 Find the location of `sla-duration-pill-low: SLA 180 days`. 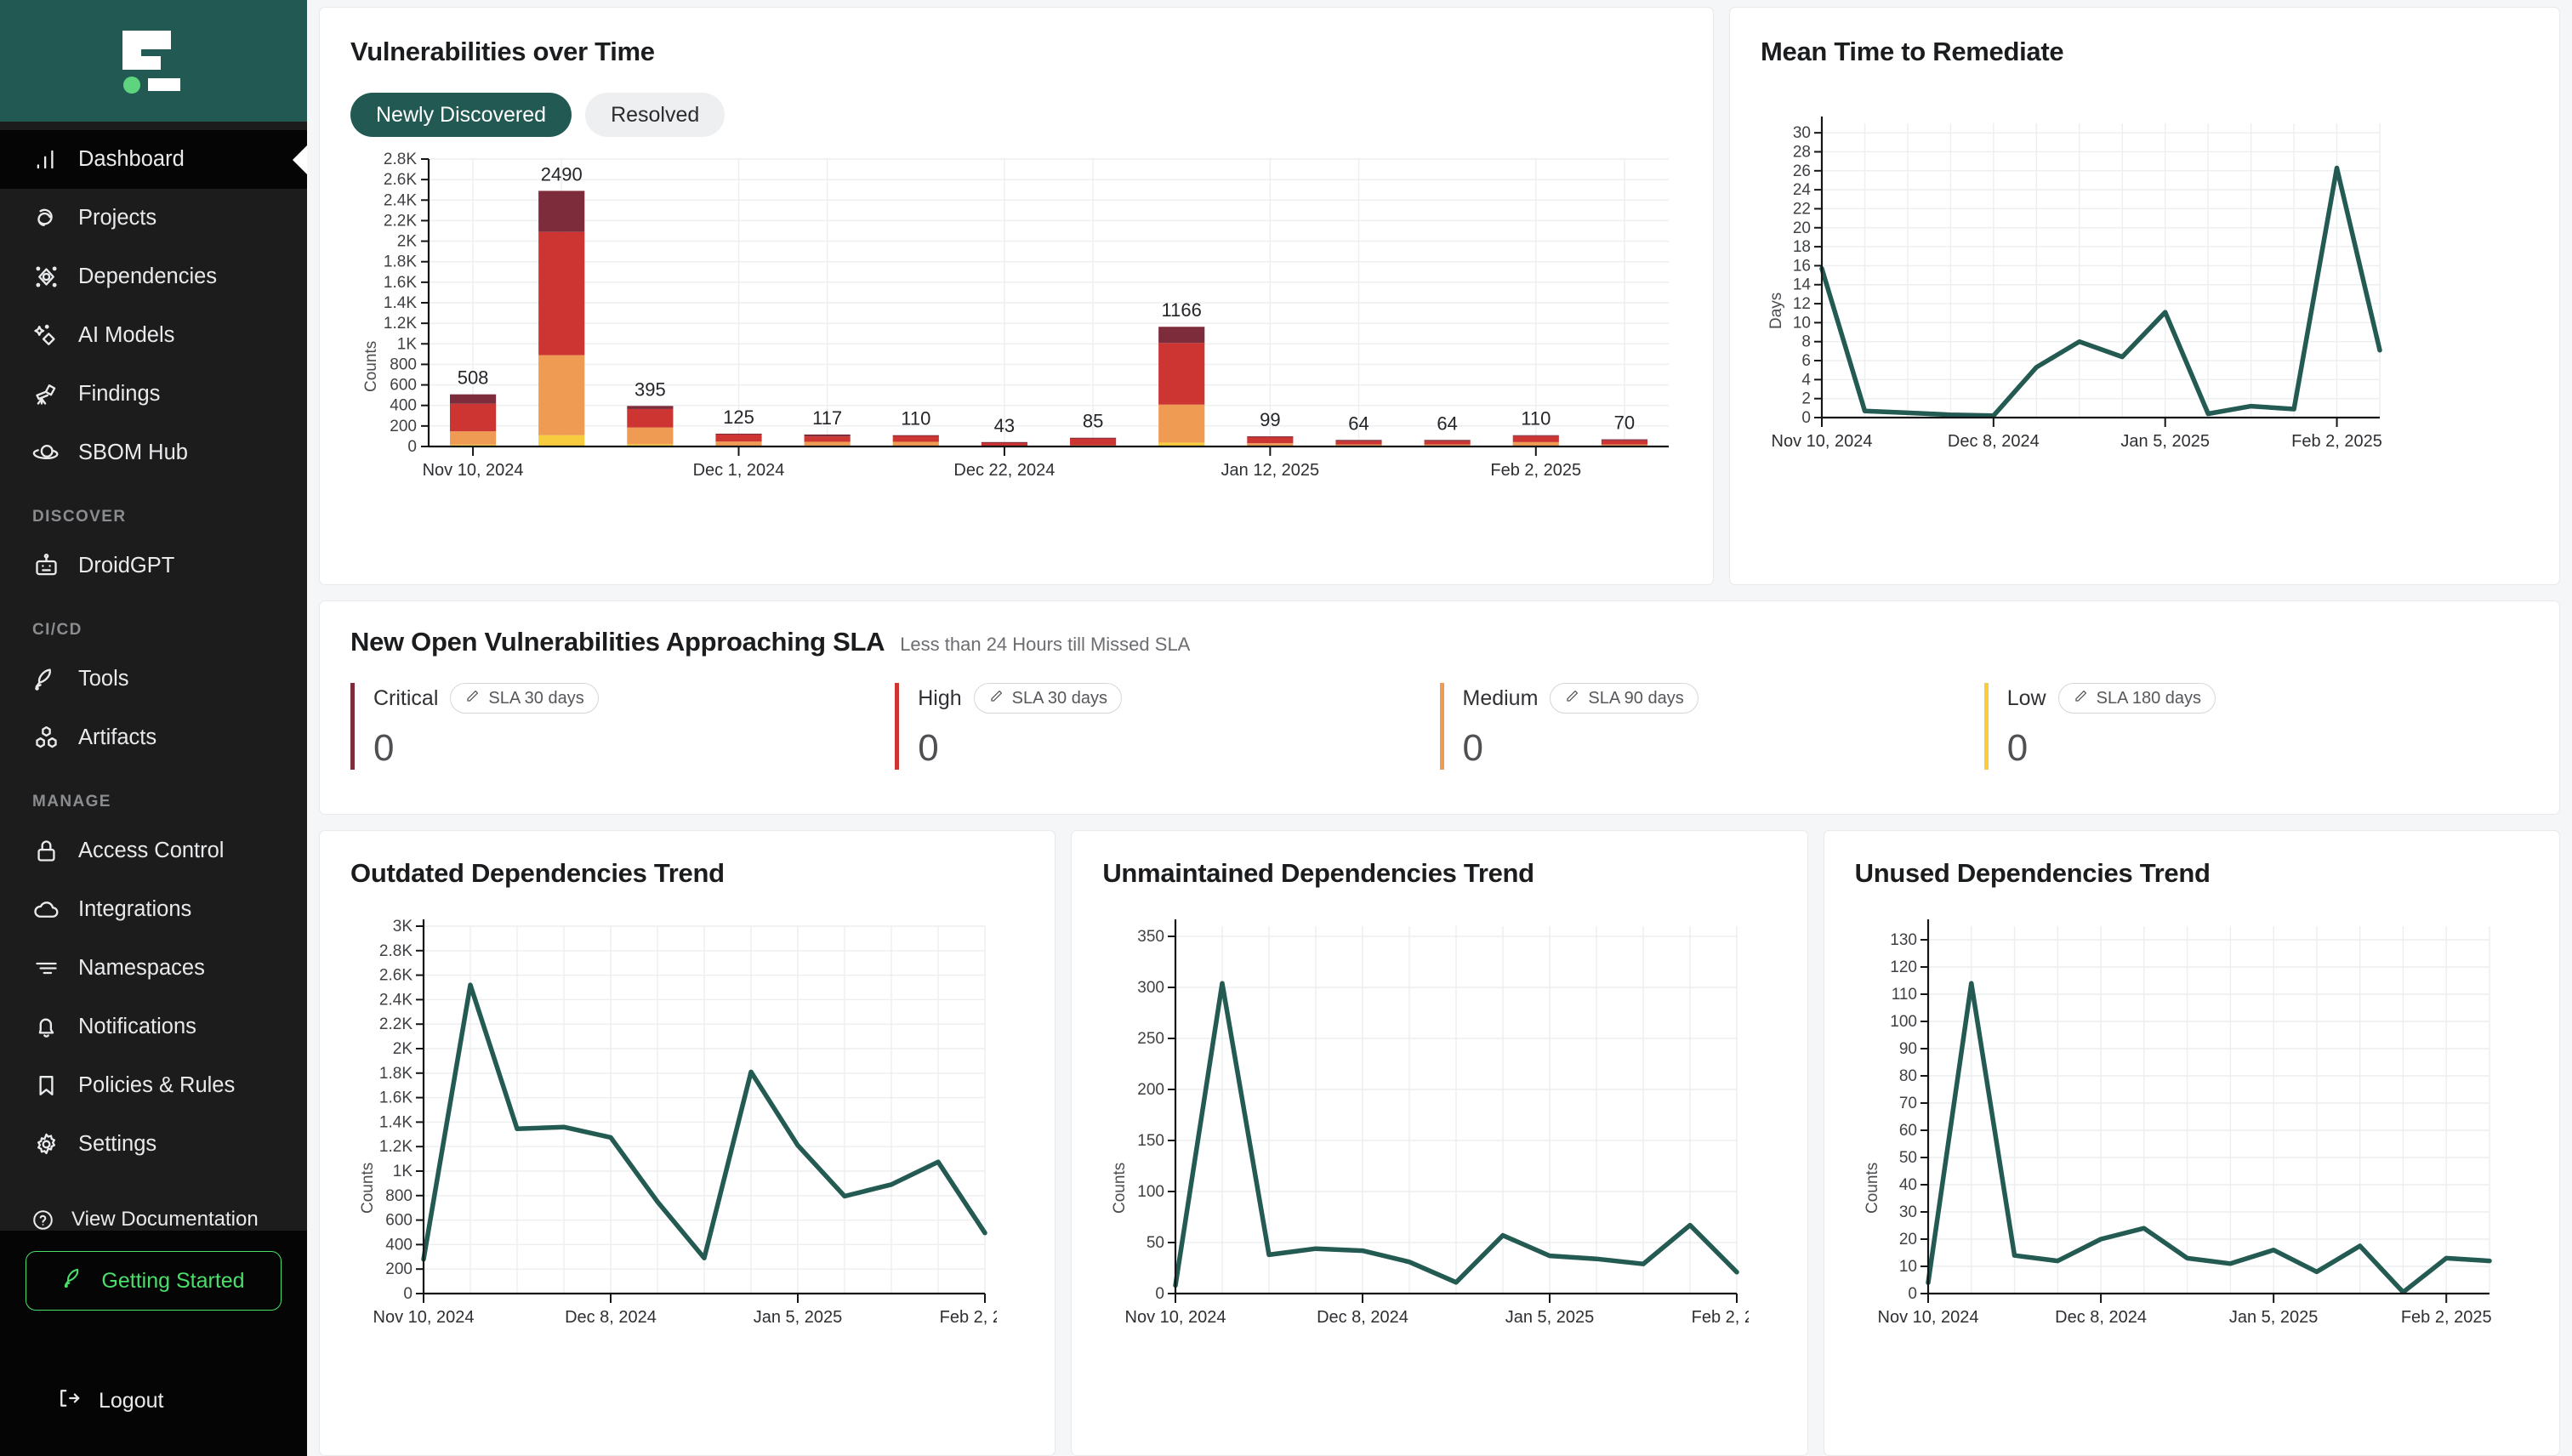

sla-duration-pill-low: SLA 180 days is located at coordinates (2137, 698).